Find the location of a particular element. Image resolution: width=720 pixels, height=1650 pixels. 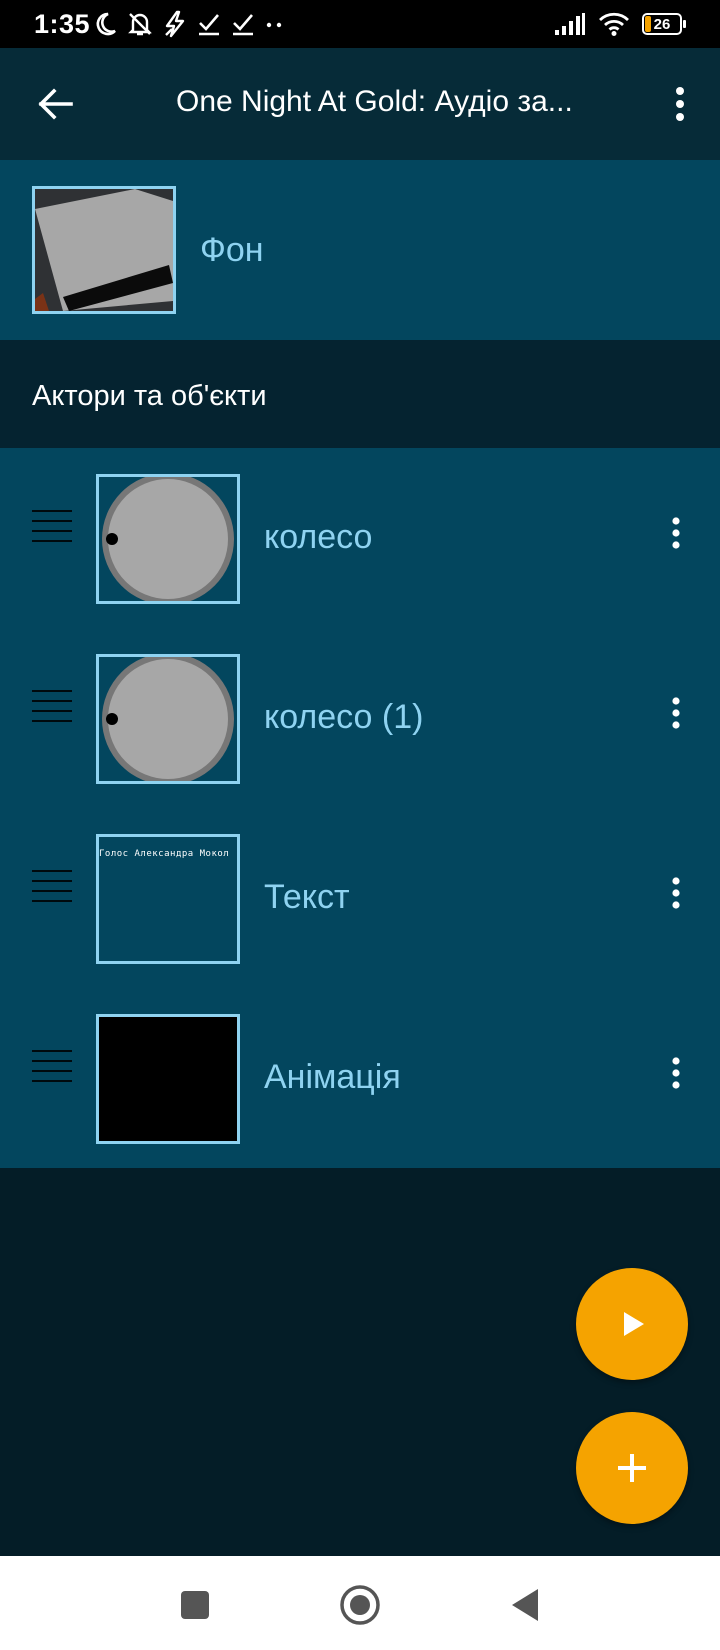

list-item: Анімація is located at coordinates (360, 1078).